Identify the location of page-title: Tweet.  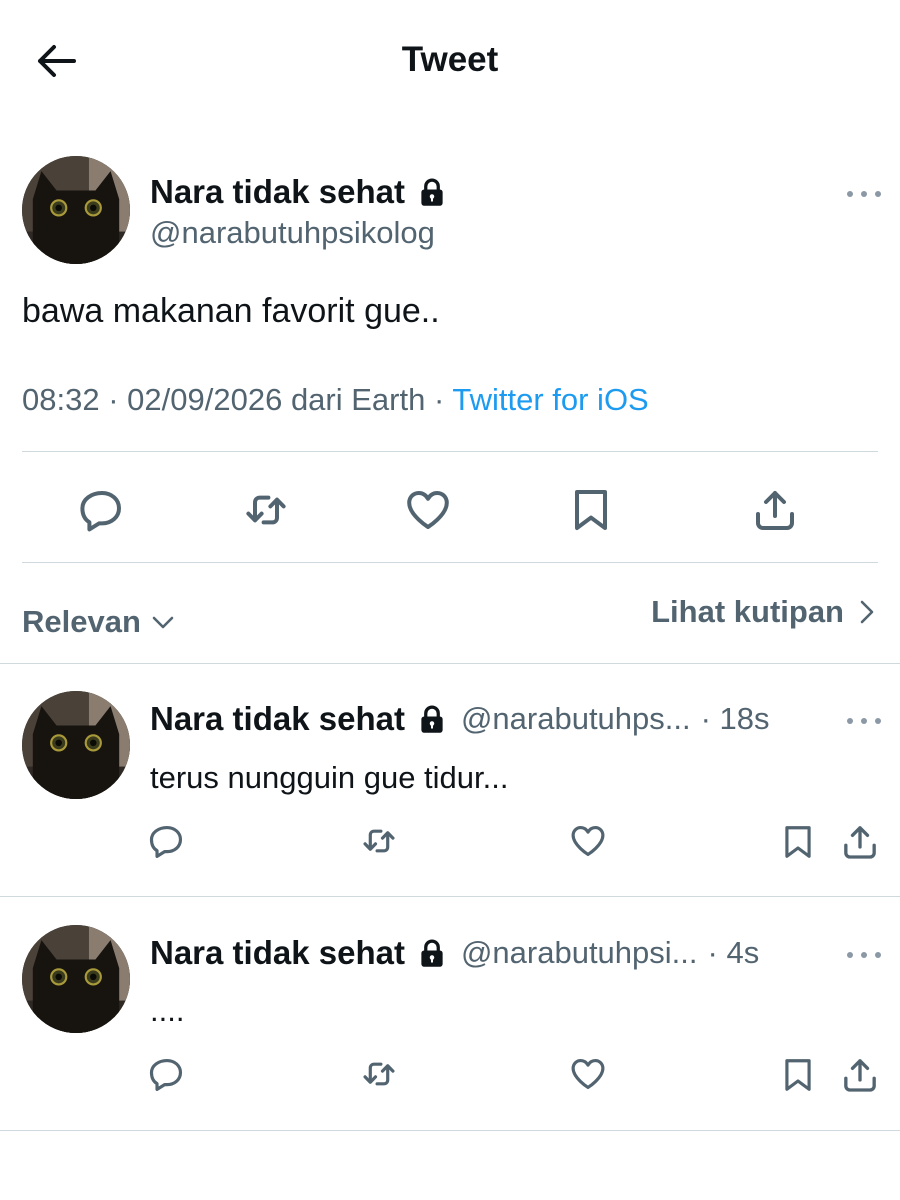
(450, 59).